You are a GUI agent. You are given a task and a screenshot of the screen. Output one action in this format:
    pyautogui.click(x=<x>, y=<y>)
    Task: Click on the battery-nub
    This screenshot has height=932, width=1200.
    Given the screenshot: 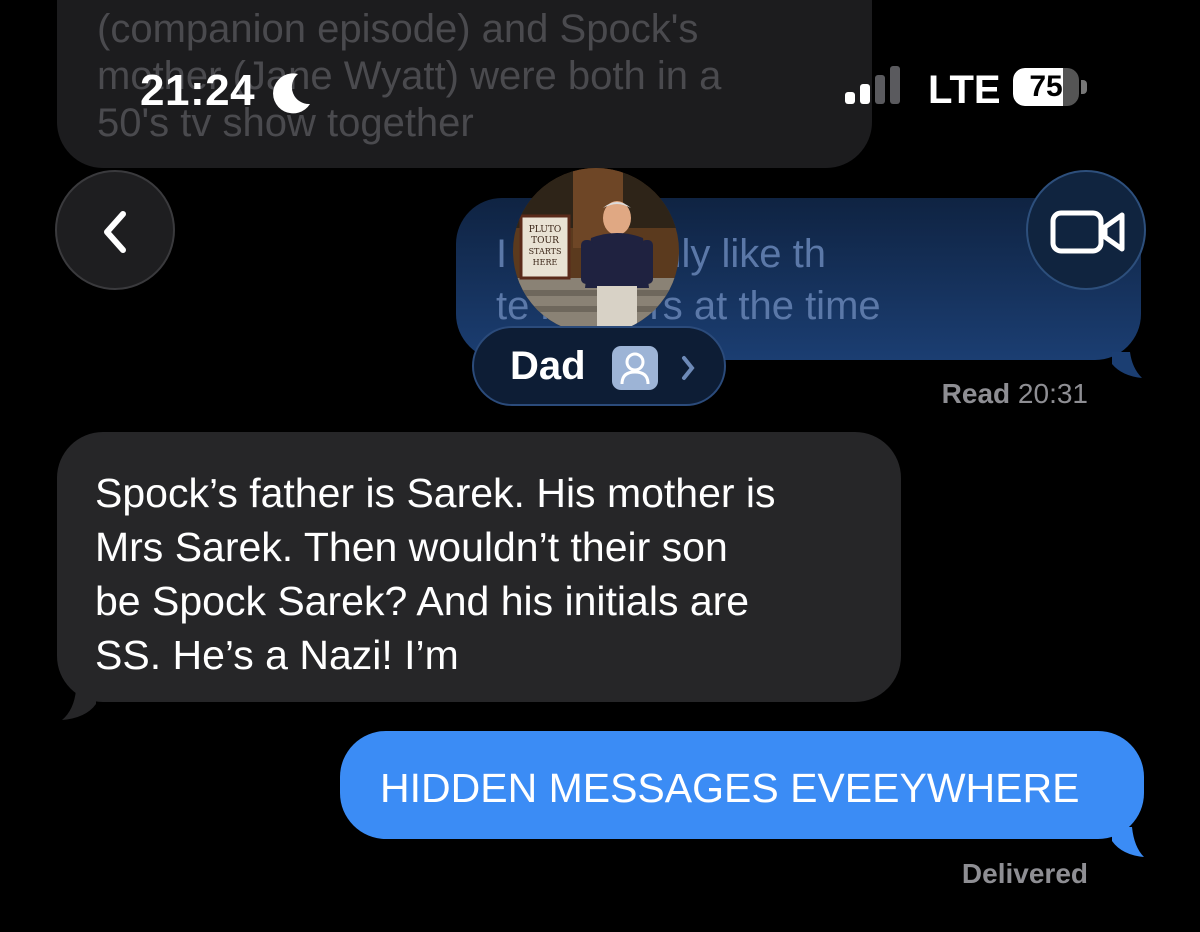 What is the action you would take?
    pyautogui.click(x=1084, y=87)
    